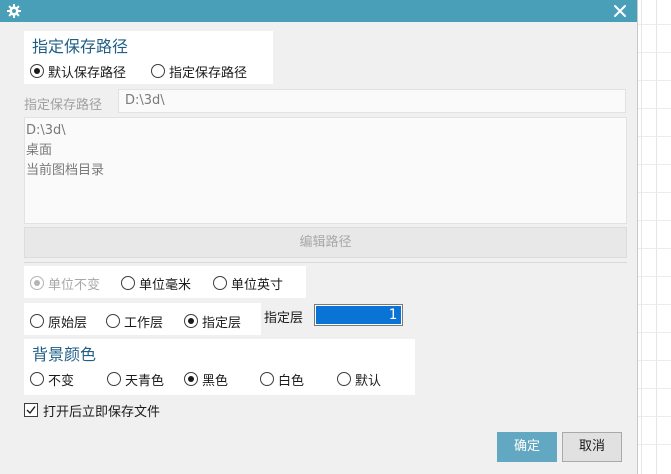 This screenshot has width=671, height=474. Describe the element at coordinates (63, 105) in the screenshot. I see `path-field-label: 指定保存路径` at that location.